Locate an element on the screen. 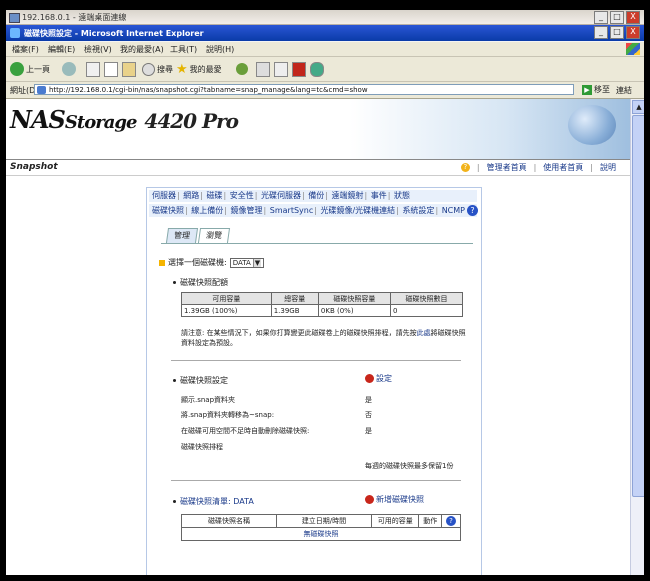  help-link: 說明 is located at coordinates (608, 167).